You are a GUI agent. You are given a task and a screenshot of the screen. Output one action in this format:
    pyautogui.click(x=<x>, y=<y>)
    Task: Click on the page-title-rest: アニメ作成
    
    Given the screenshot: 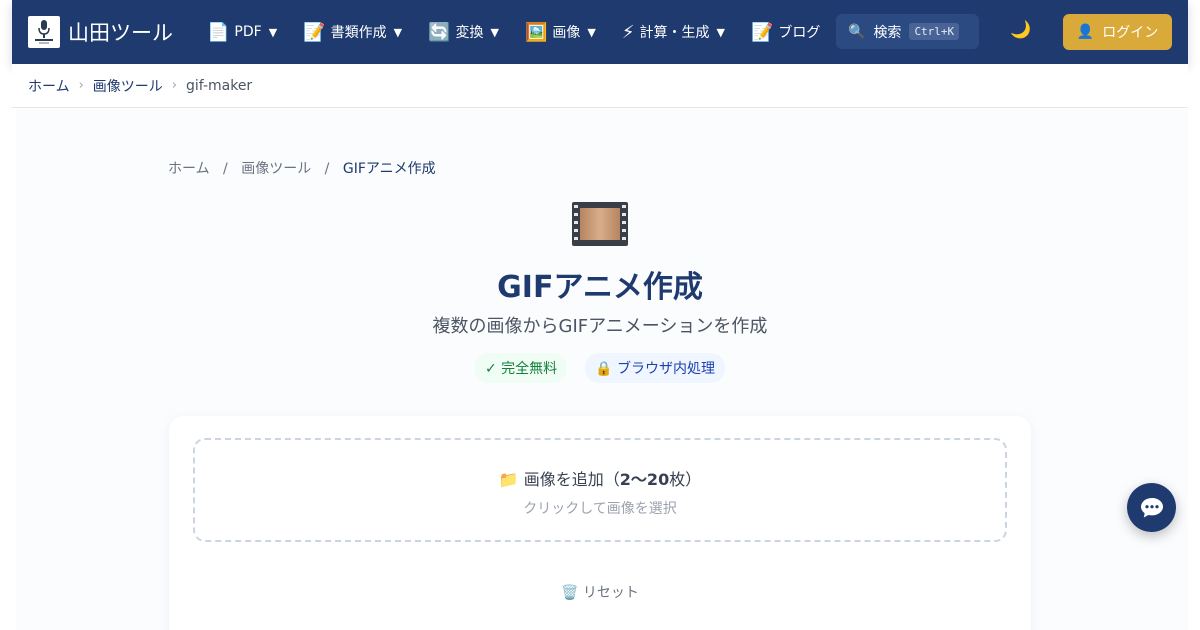 What is the action you would take?
    pyautogui.click(x=628, y=287)
    